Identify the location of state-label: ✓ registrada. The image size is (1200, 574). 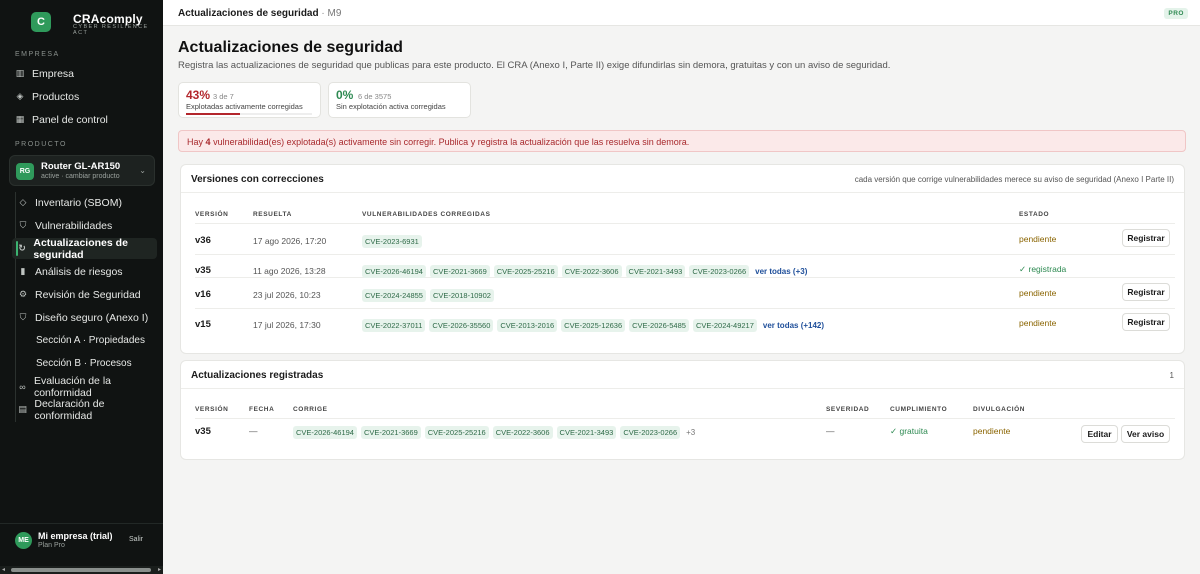
(1043, 269).